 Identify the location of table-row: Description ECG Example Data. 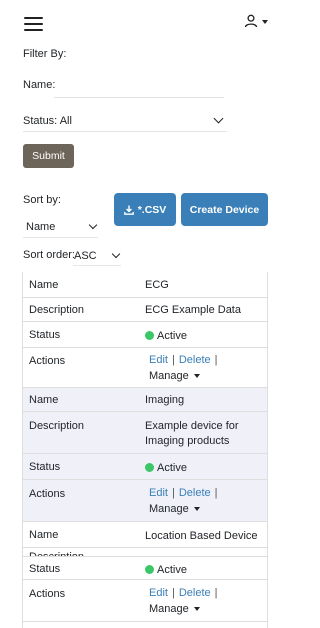
(145, 310).